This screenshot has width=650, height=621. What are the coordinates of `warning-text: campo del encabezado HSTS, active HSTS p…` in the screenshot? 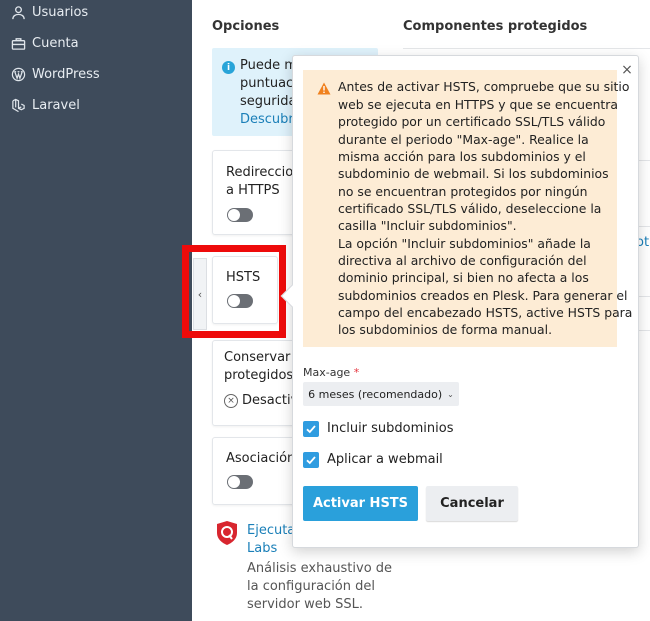 It's located at (485, 312).